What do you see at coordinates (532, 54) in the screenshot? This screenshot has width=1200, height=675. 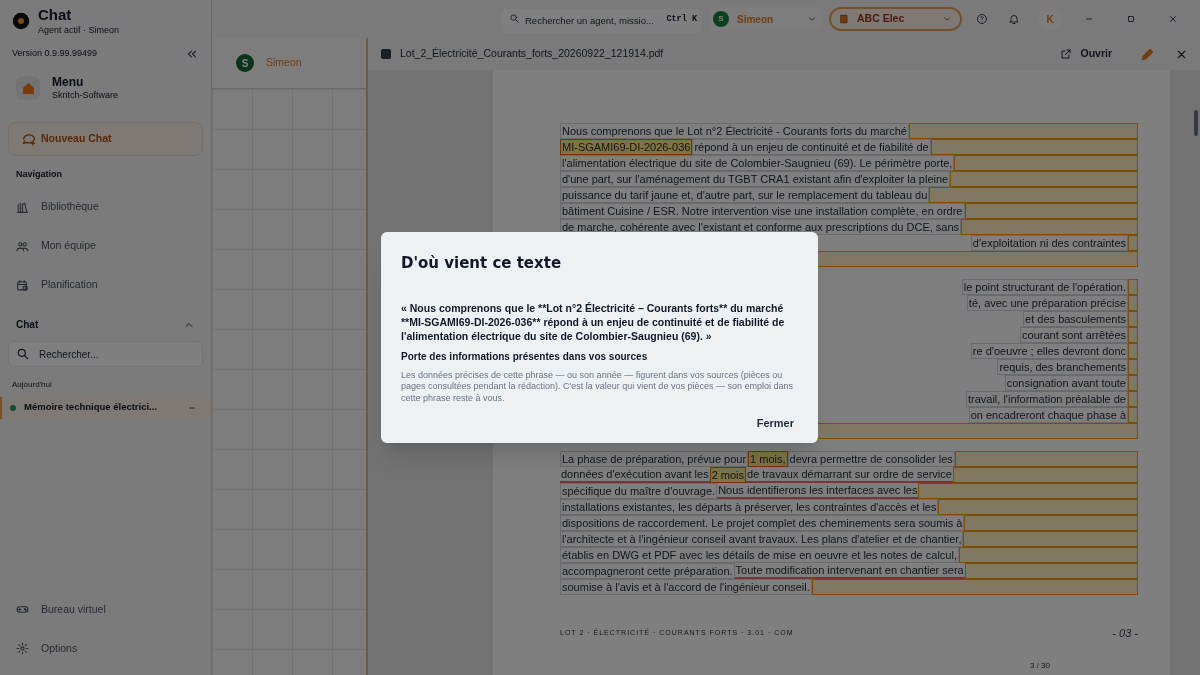 I see `file-name: Lot_2_Électricité_Courants_forts_20260922_121914.pdf` at bounding box center [532, 54].